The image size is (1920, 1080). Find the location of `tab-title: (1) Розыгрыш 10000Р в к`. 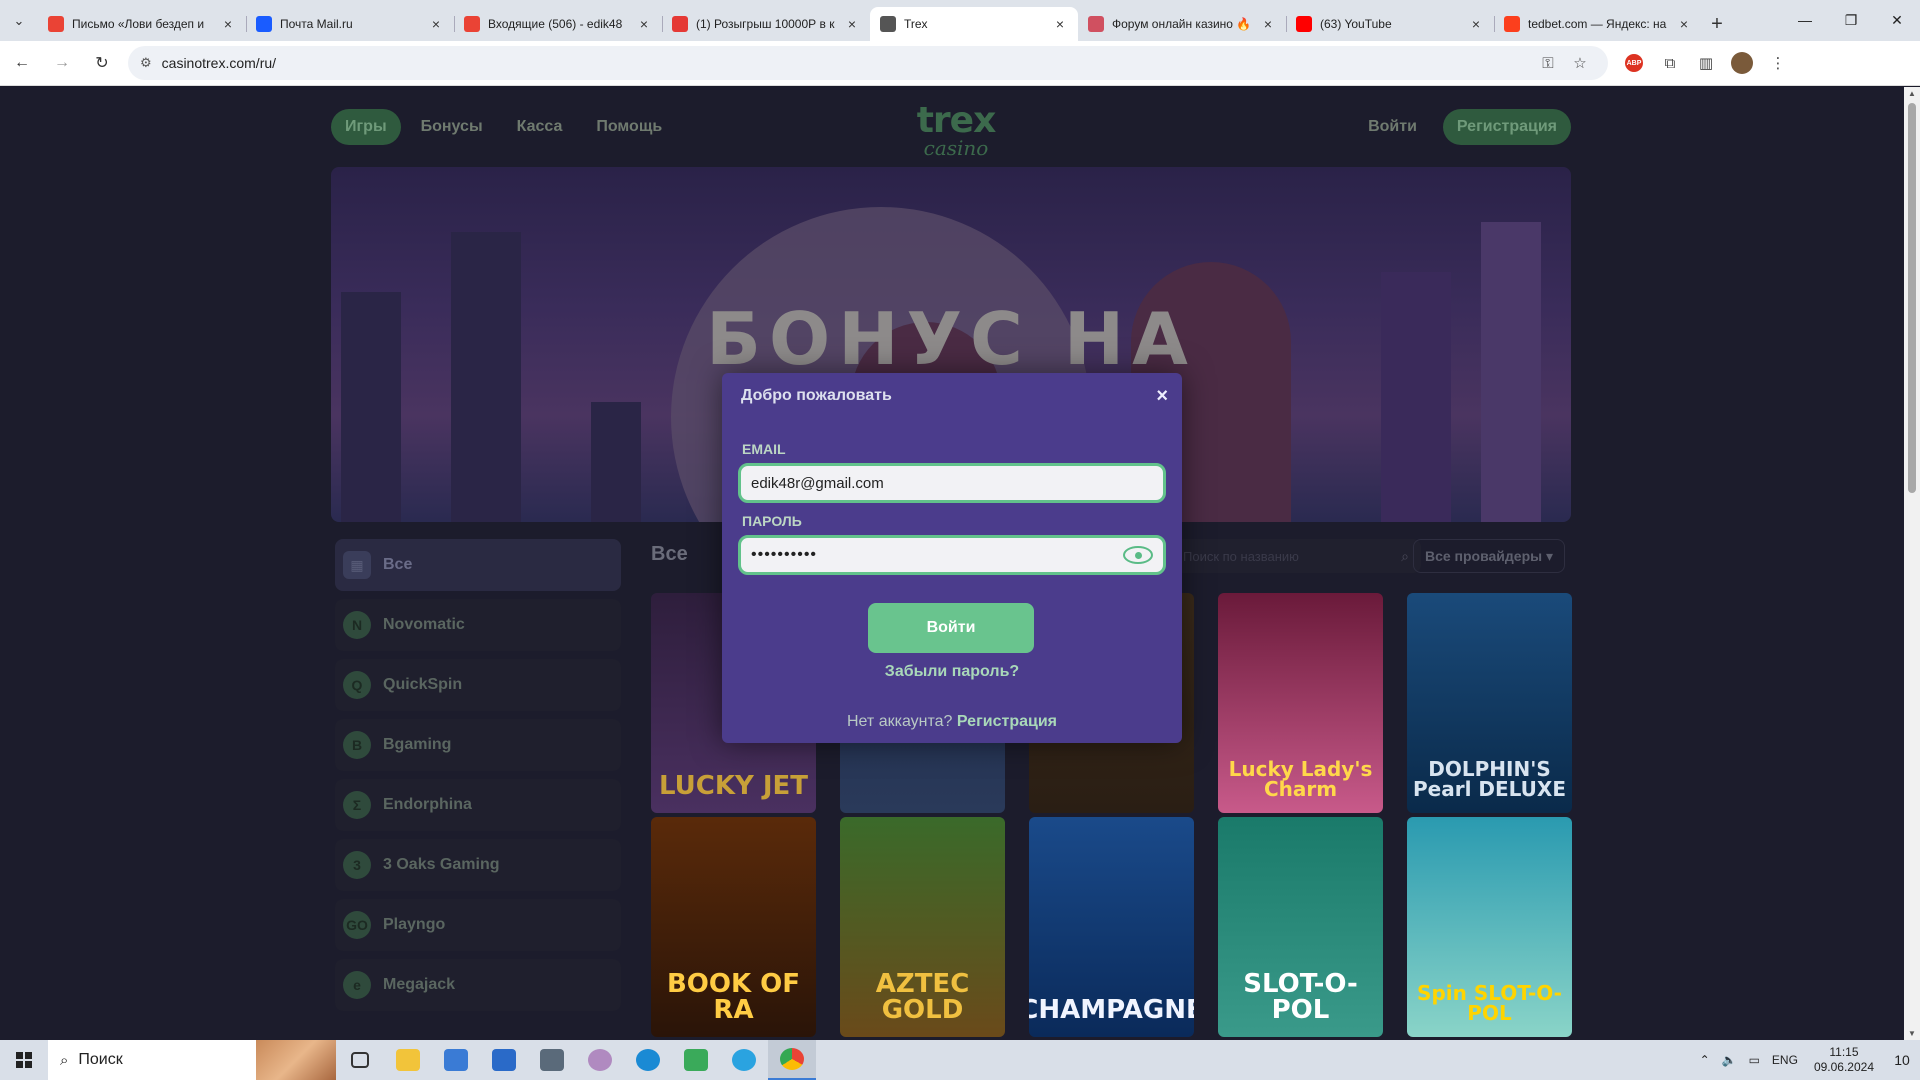

tab-title: (1) Розыгрыш 10000Р в к is located at coordinates (765, 24).